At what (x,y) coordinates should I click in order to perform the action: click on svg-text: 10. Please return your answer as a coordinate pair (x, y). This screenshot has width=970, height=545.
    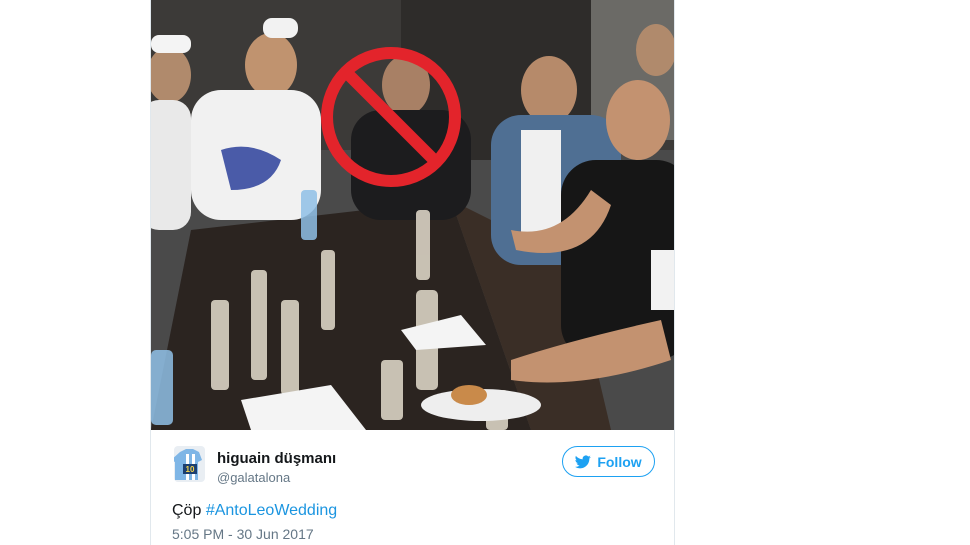
    Looking at the image, I should click on (190, 469).